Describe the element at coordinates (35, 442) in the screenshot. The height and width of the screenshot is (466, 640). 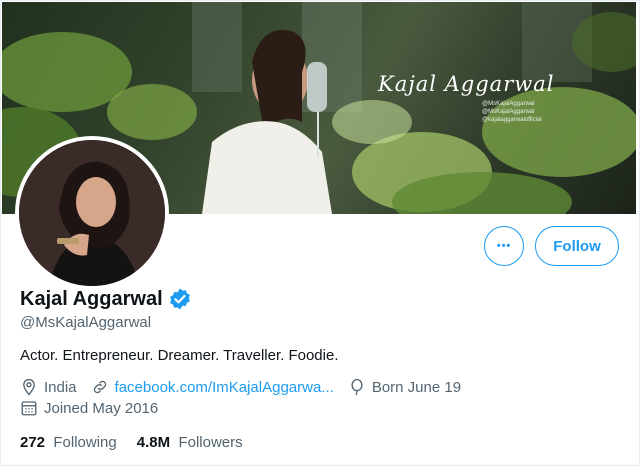
I see `following-count: 272` at that location.